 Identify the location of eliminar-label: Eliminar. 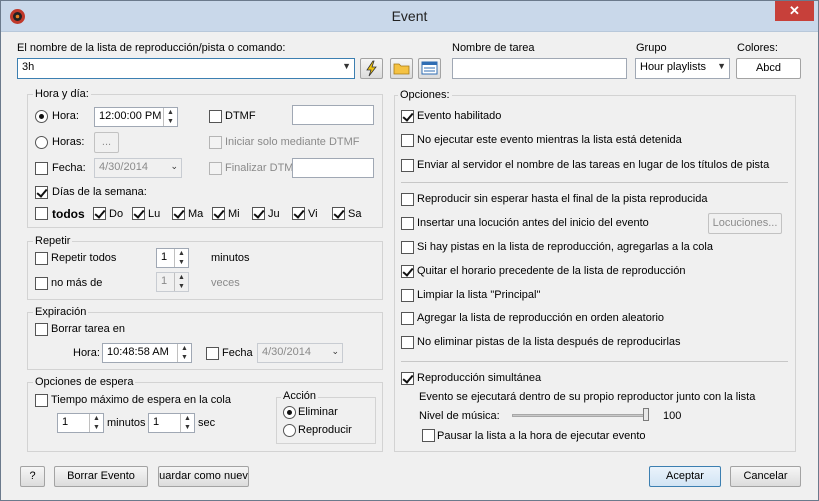
(318, 412).